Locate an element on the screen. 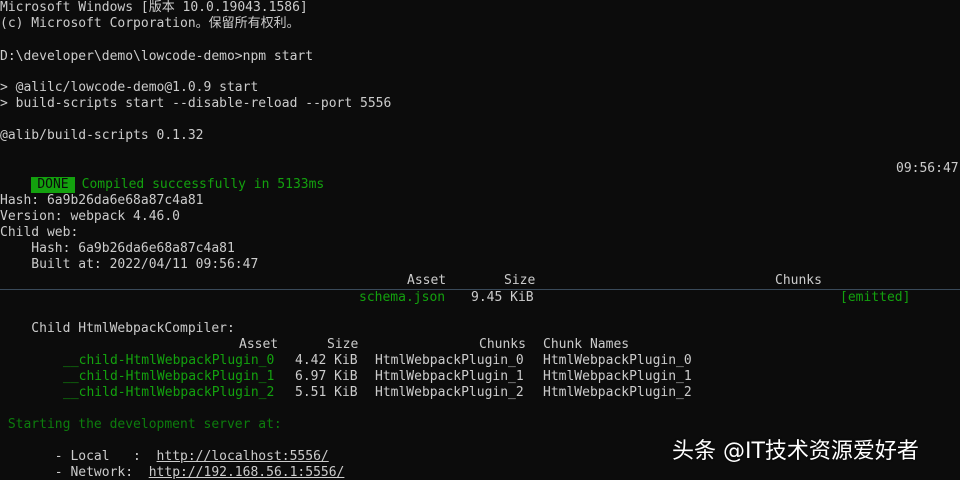 This screenshot has height=480, width=960. compile-status-line: DONE Compiled successfully in 5133ms is located at coordinates (162, 177).